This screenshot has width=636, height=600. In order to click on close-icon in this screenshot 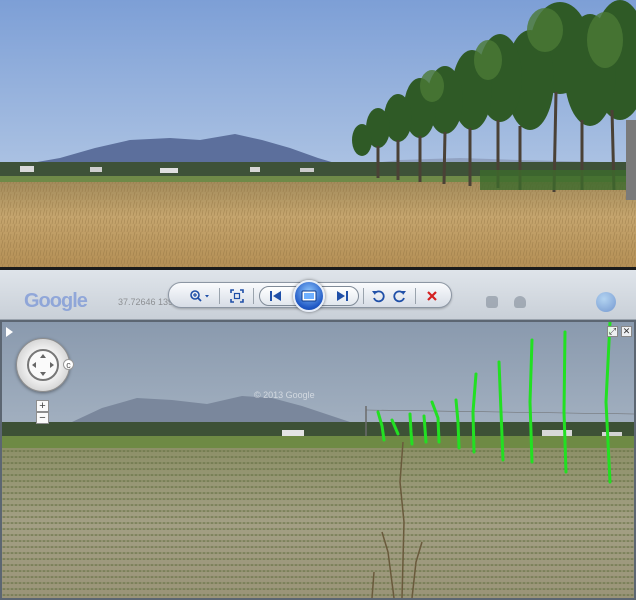, I will do `click(432, 296)`.